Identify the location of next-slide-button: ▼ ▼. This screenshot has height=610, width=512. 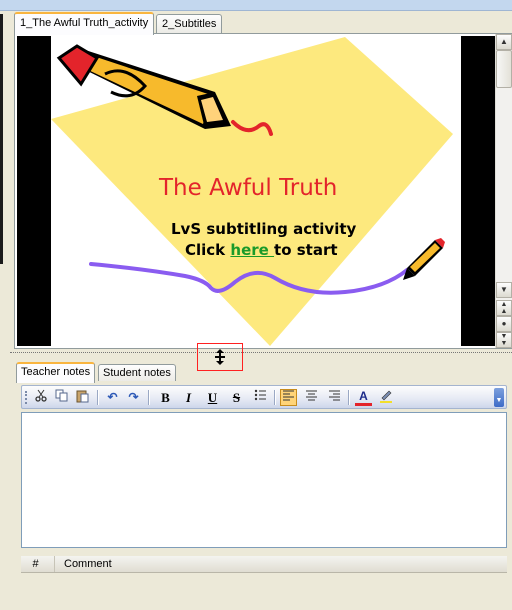
(504, 340).